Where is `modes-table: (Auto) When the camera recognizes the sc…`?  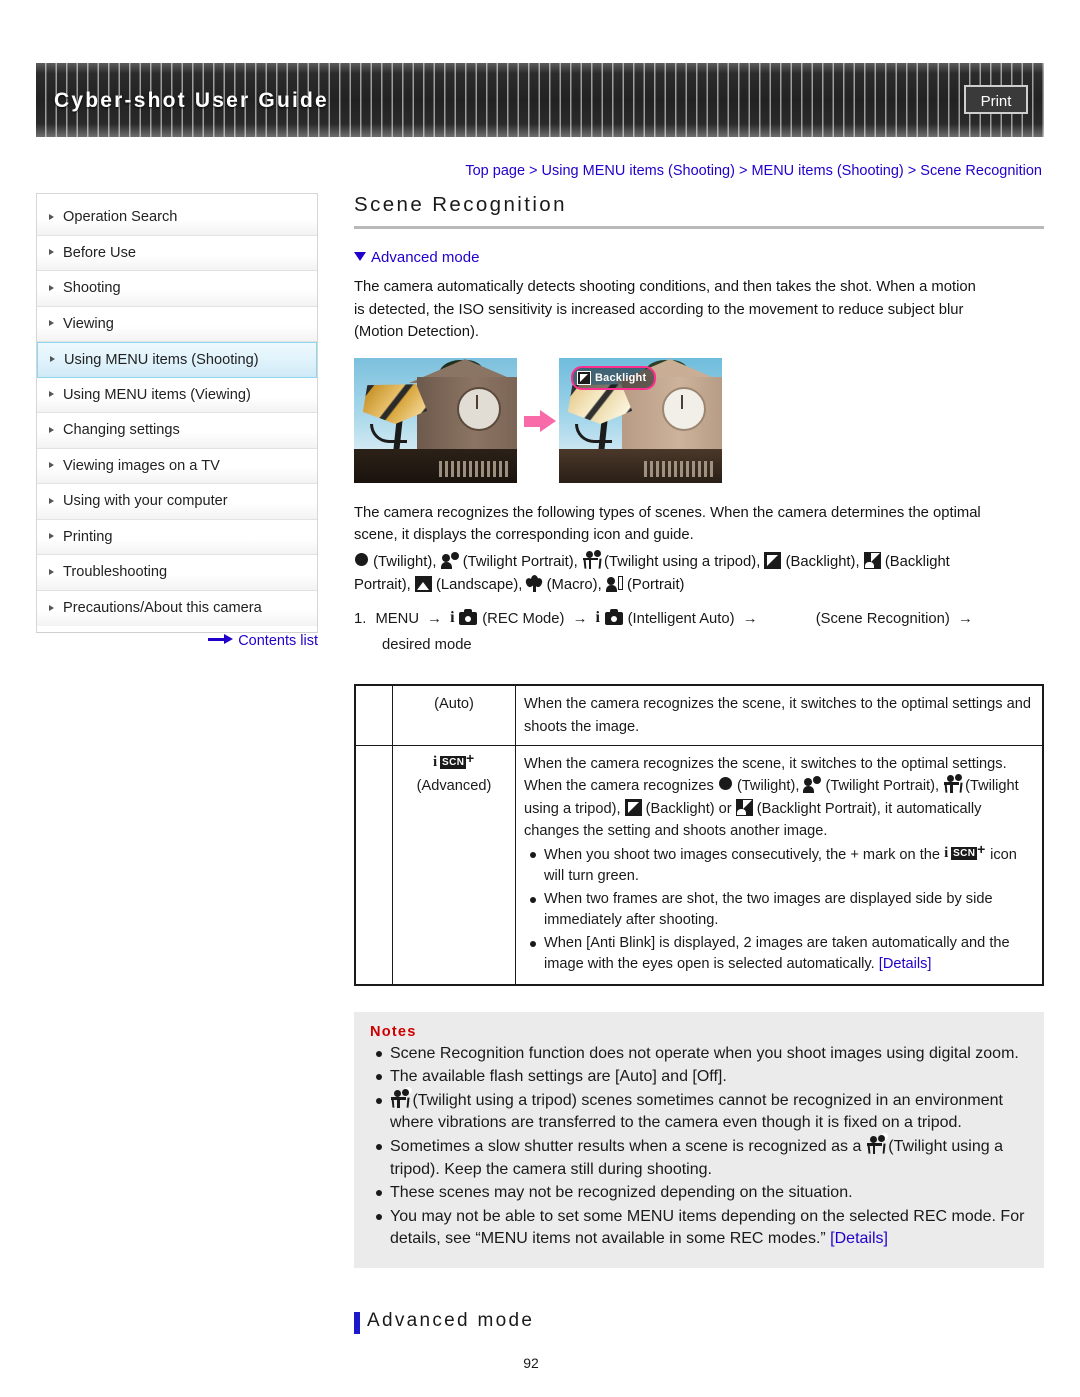 modes-table: (Auto) When the camera recognizes the sc… is located at coordinates (699, 835).